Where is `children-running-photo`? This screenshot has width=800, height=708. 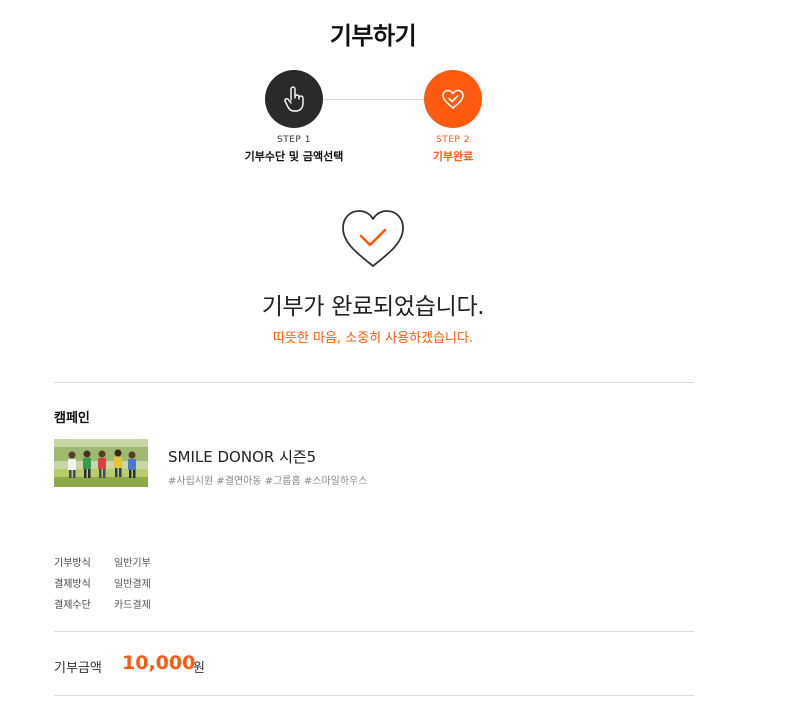 children-running-photo is located at coordinates (101, 463).